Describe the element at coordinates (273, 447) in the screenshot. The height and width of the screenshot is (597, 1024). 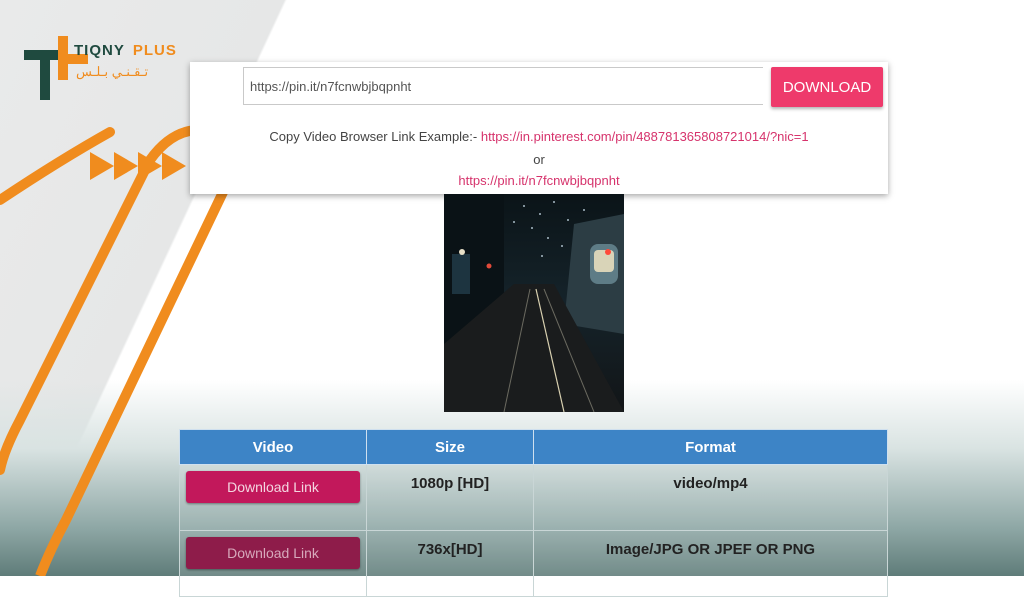
I see `header-video: Video` at that location.